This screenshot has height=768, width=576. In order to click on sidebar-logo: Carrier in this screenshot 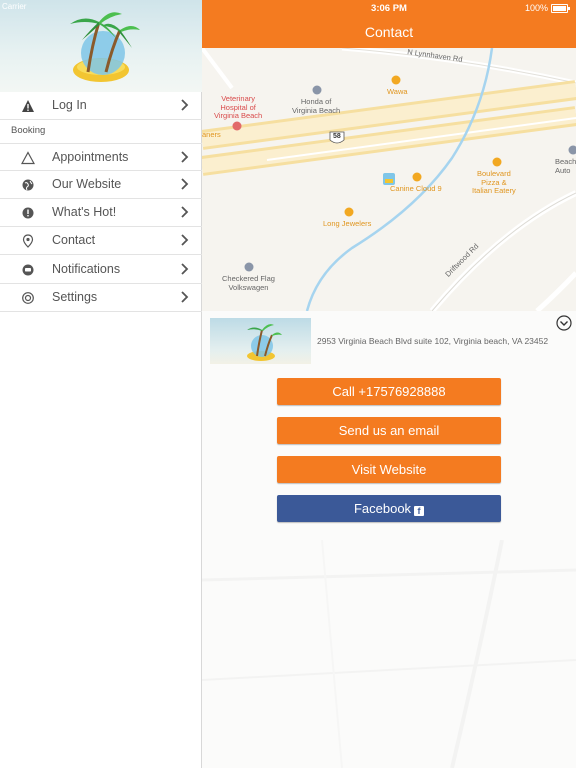, I will do `click(101, 46)`.